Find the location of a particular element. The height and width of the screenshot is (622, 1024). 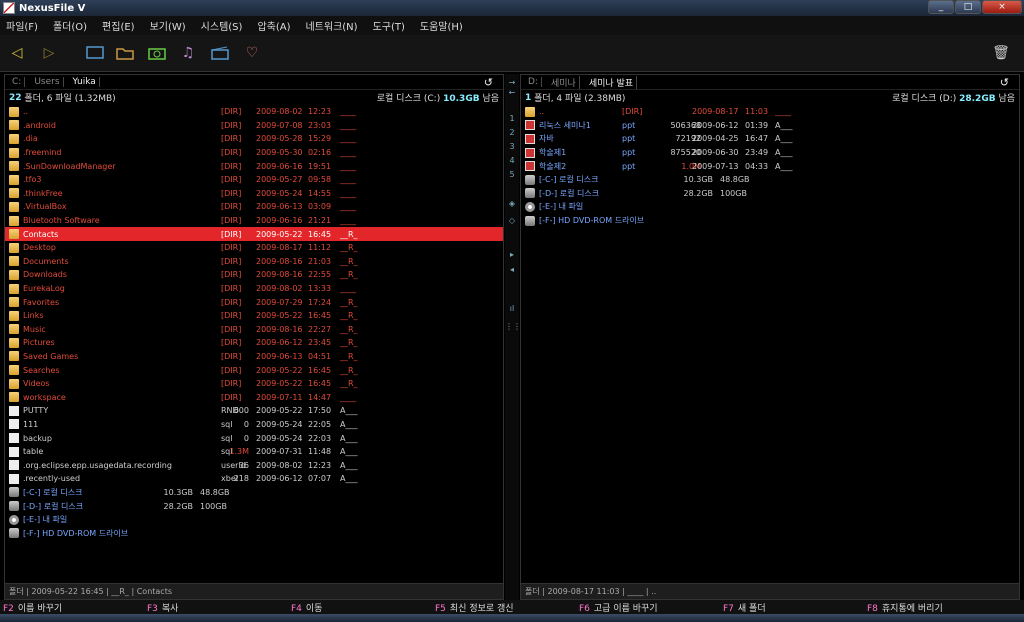

menu-tools: 도구(T) is located at coordinates (389, 25).